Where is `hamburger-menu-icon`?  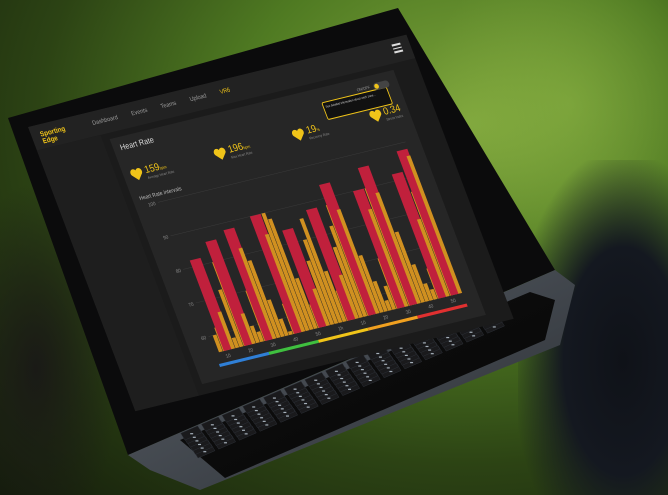
hamburger-menu-icon is located at coordinates (397, 48).